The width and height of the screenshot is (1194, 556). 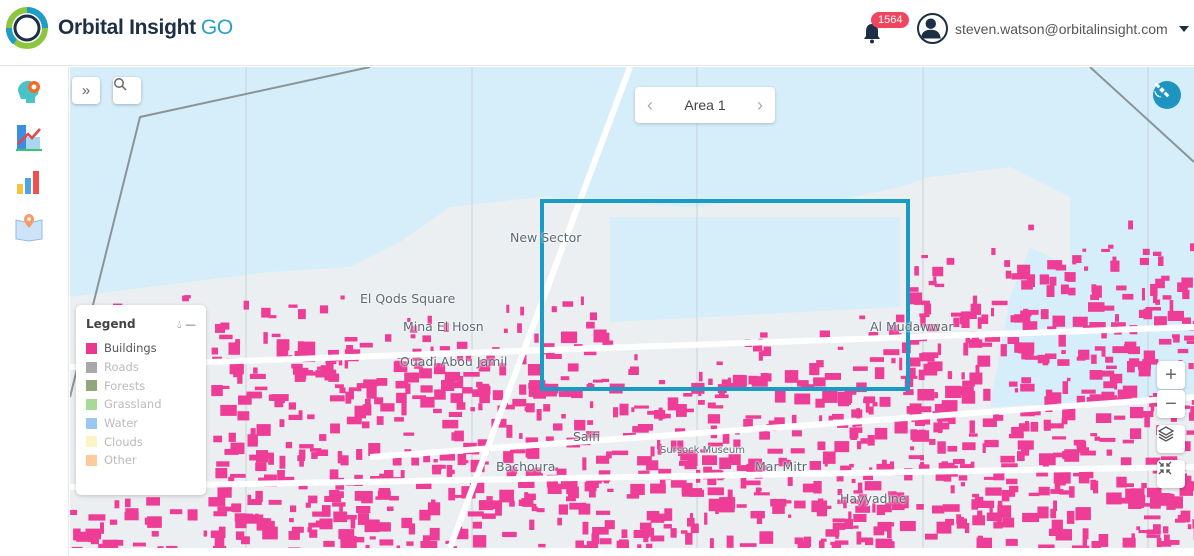 I want to click on expand-panel-button: », so click(x=86, y=90).